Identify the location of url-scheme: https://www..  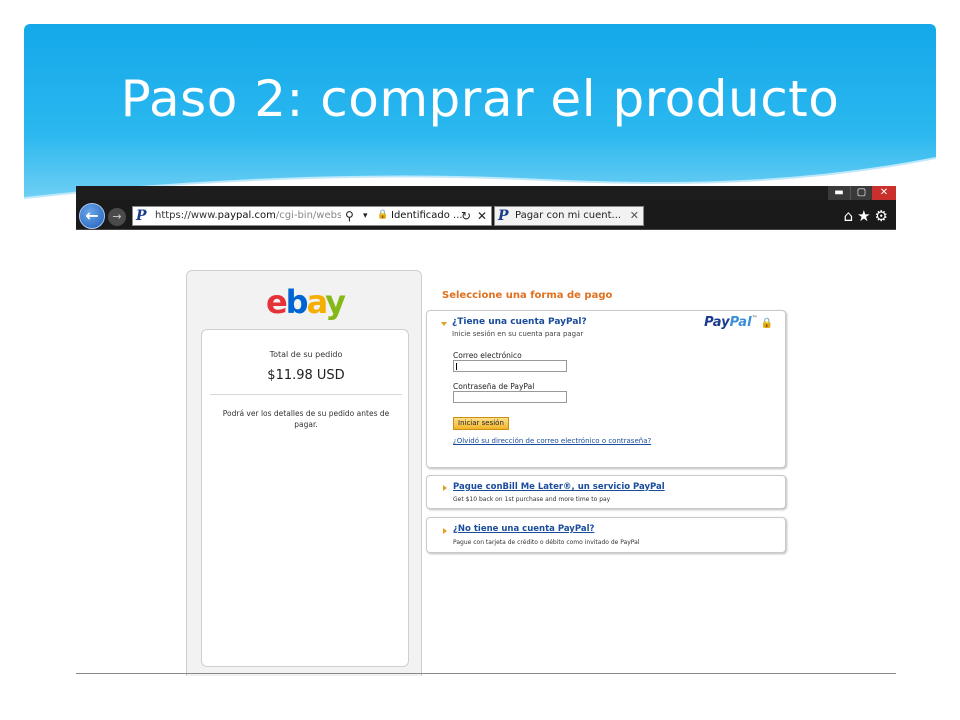
(186, 215).